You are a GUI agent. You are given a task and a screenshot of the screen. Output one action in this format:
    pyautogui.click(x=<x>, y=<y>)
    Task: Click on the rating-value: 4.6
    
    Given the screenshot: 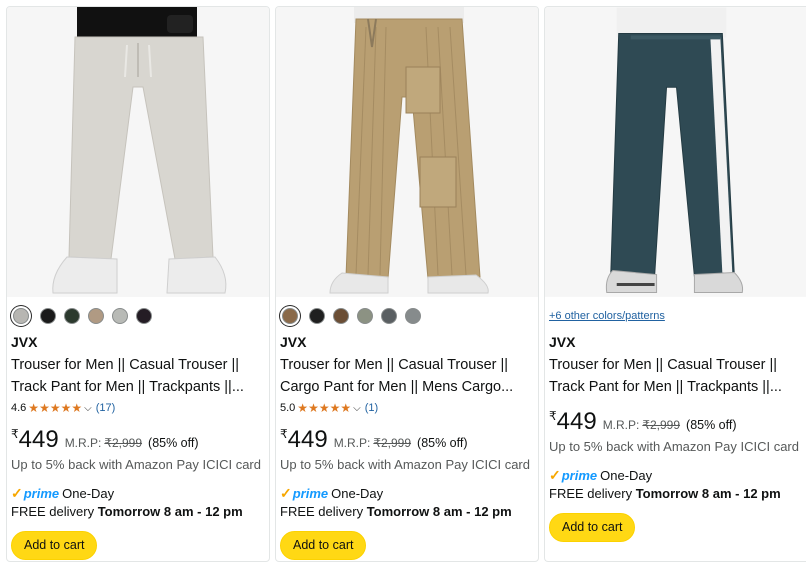 What is the action you would take?
    pyautogui.click(x=19, y=408)
    